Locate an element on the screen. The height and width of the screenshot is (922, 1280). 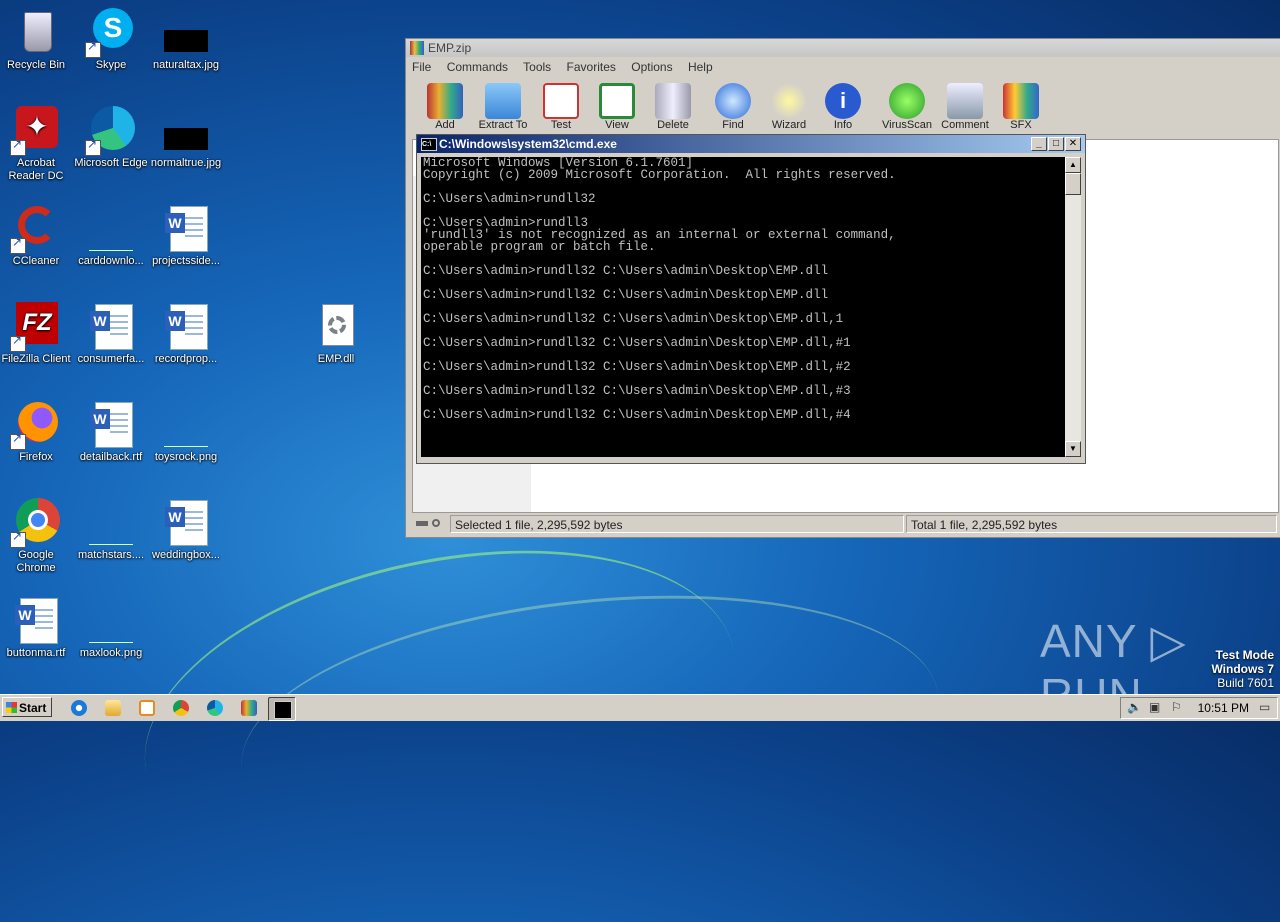
minimize-button: _ is located at coordinates (1039, 144).